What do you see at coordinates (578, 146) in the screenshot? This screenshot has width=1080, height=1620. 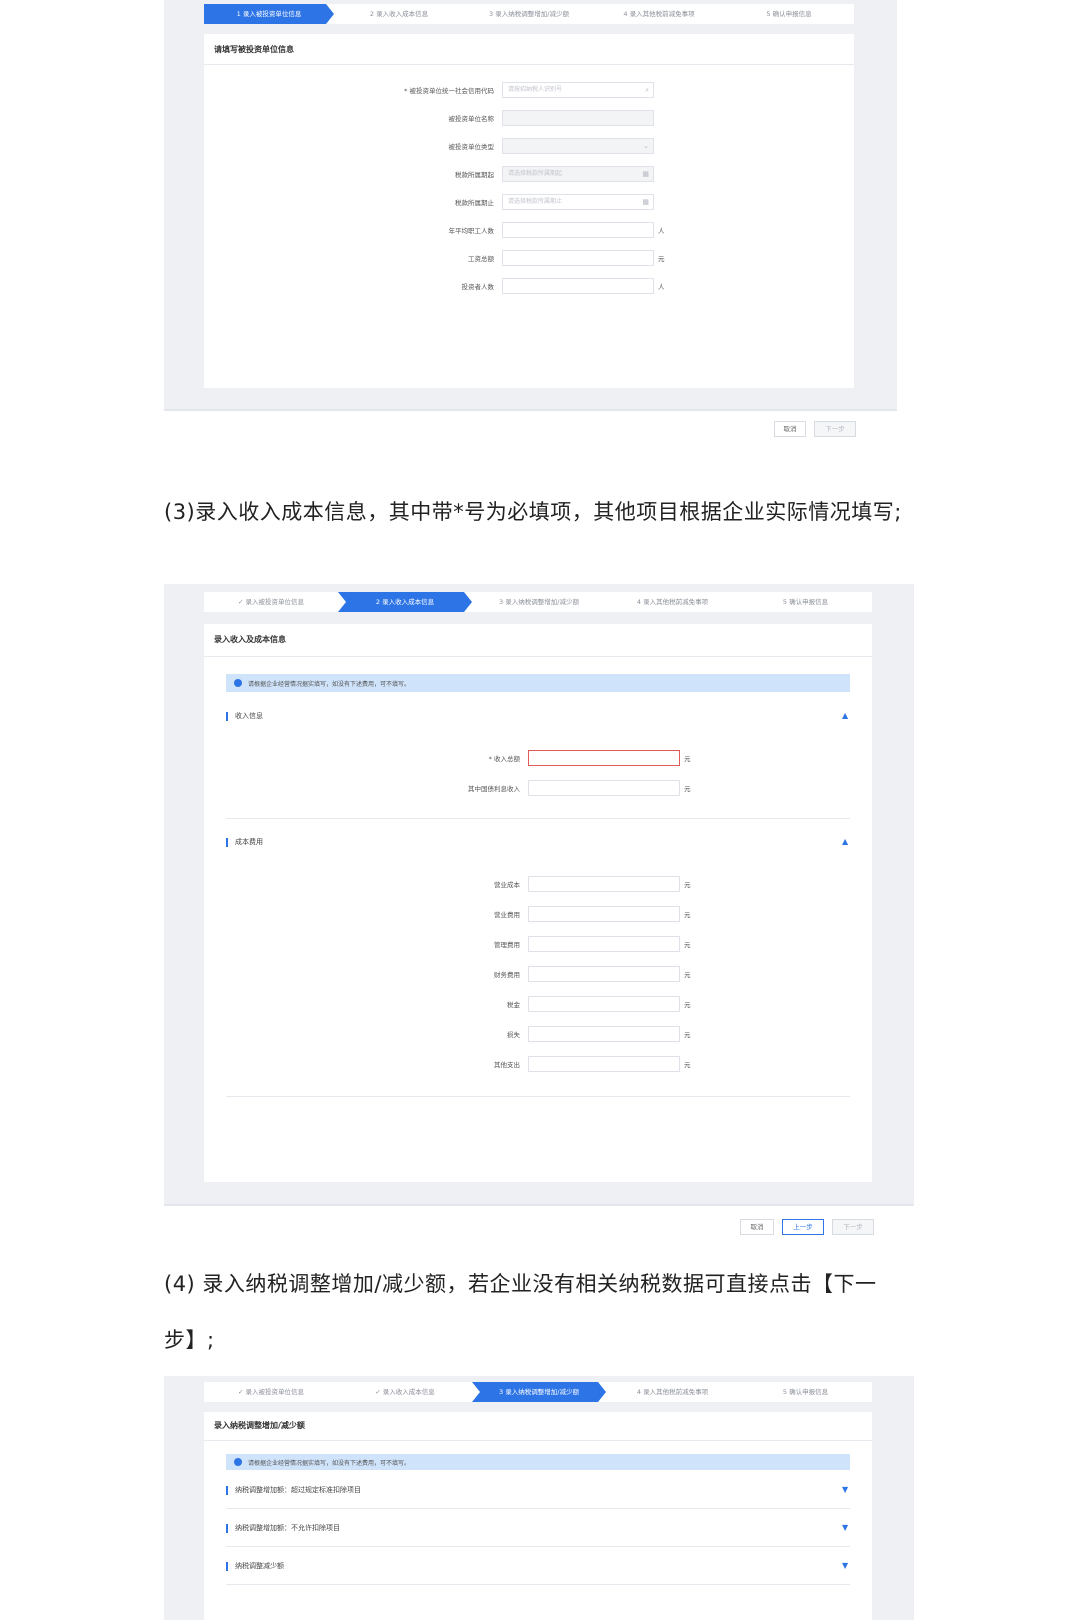 I see `unit-type-select: ⌄` at bounding box center [578, 146].